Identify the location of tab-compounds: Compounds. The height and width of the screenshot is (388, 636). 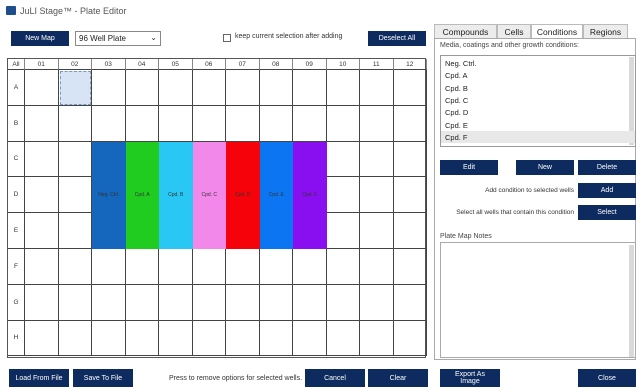
(465, 31).